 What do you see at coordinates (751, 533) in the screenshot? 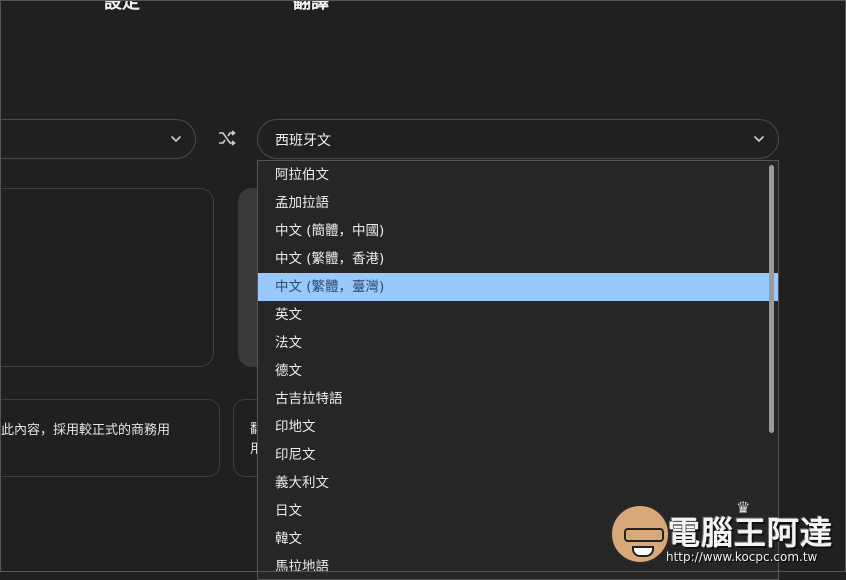
I see `watermark-brand: 電腦王阿達` at bounding box center [751, 533].